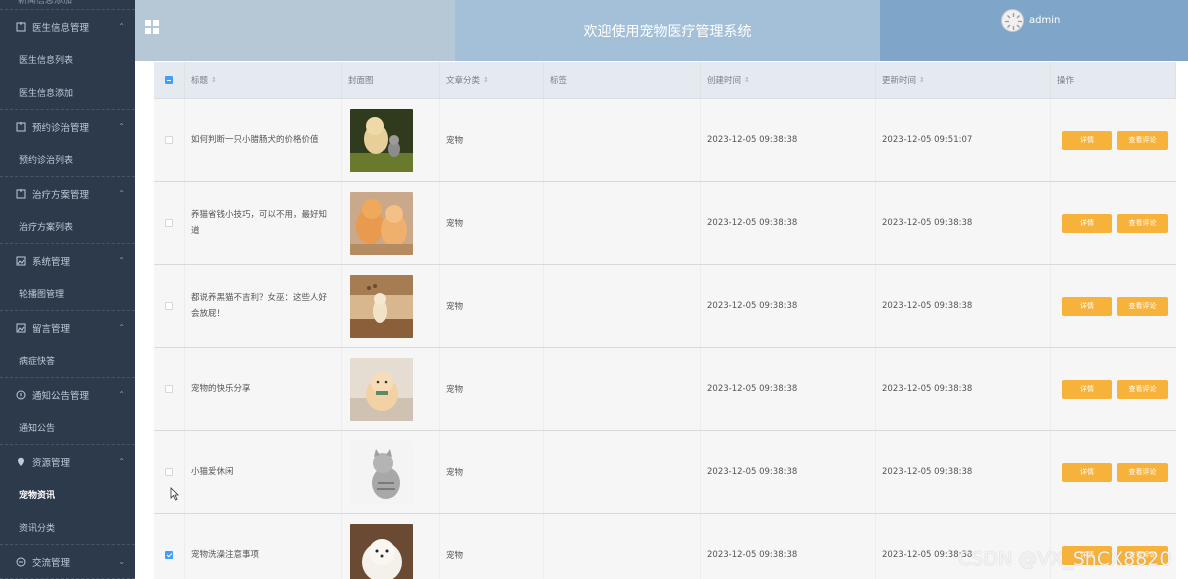 The image size is (1188, 579). I want to click on row-title: 都说养黑猫不吉利？女巫：这些人好会放屁！, so click(263, 306).